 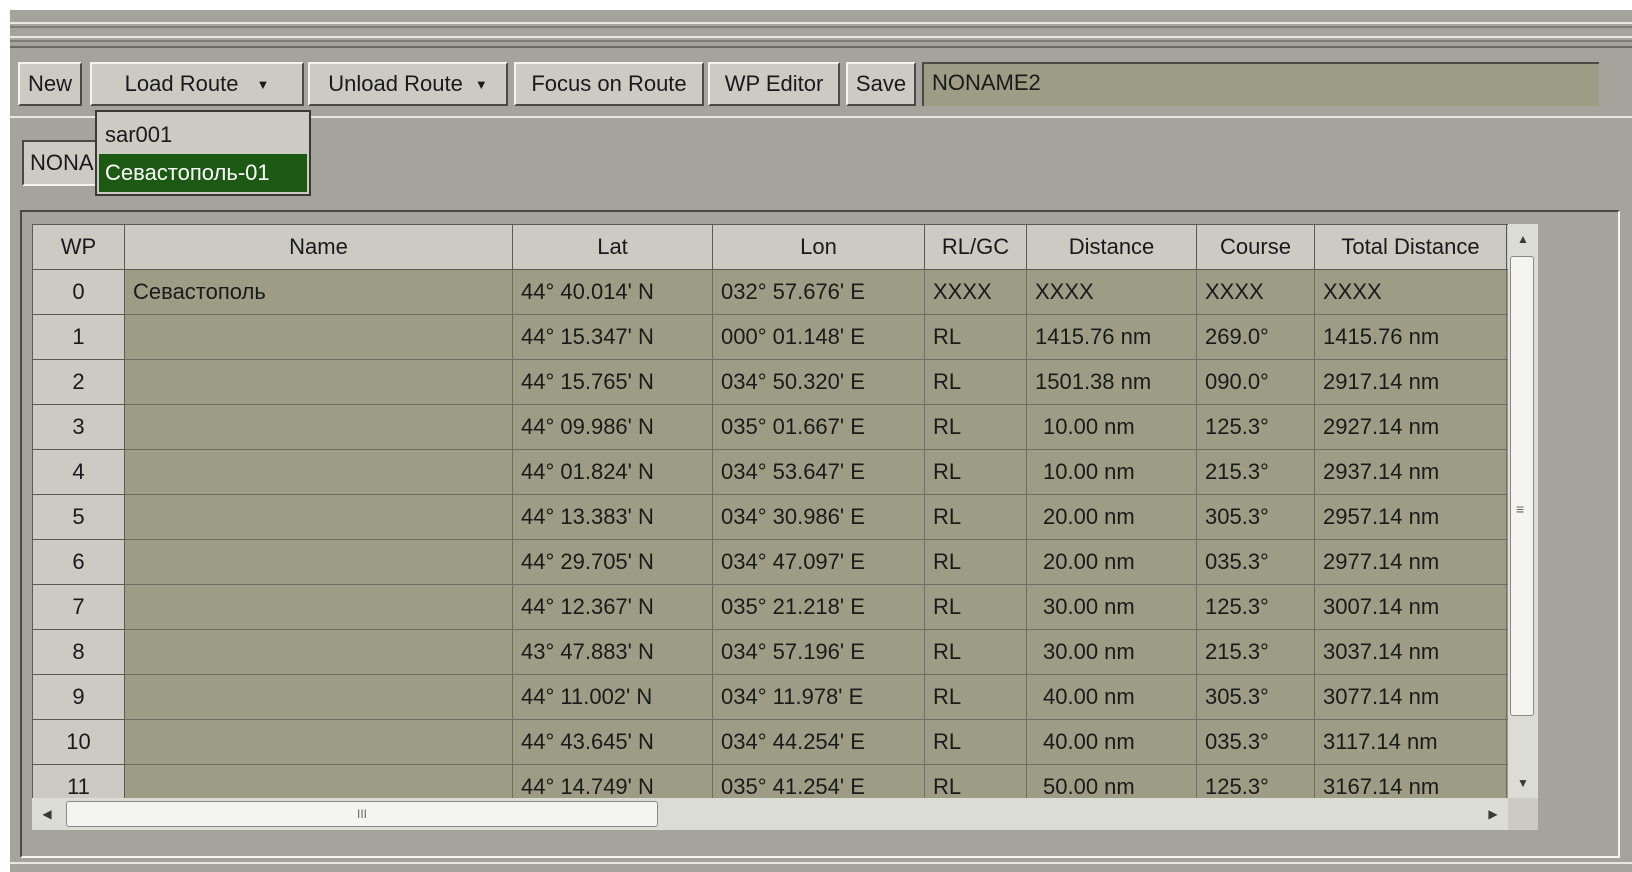 I want to click on cell-total-distance: 3007.14 nm, so click(x=1410, y=607).